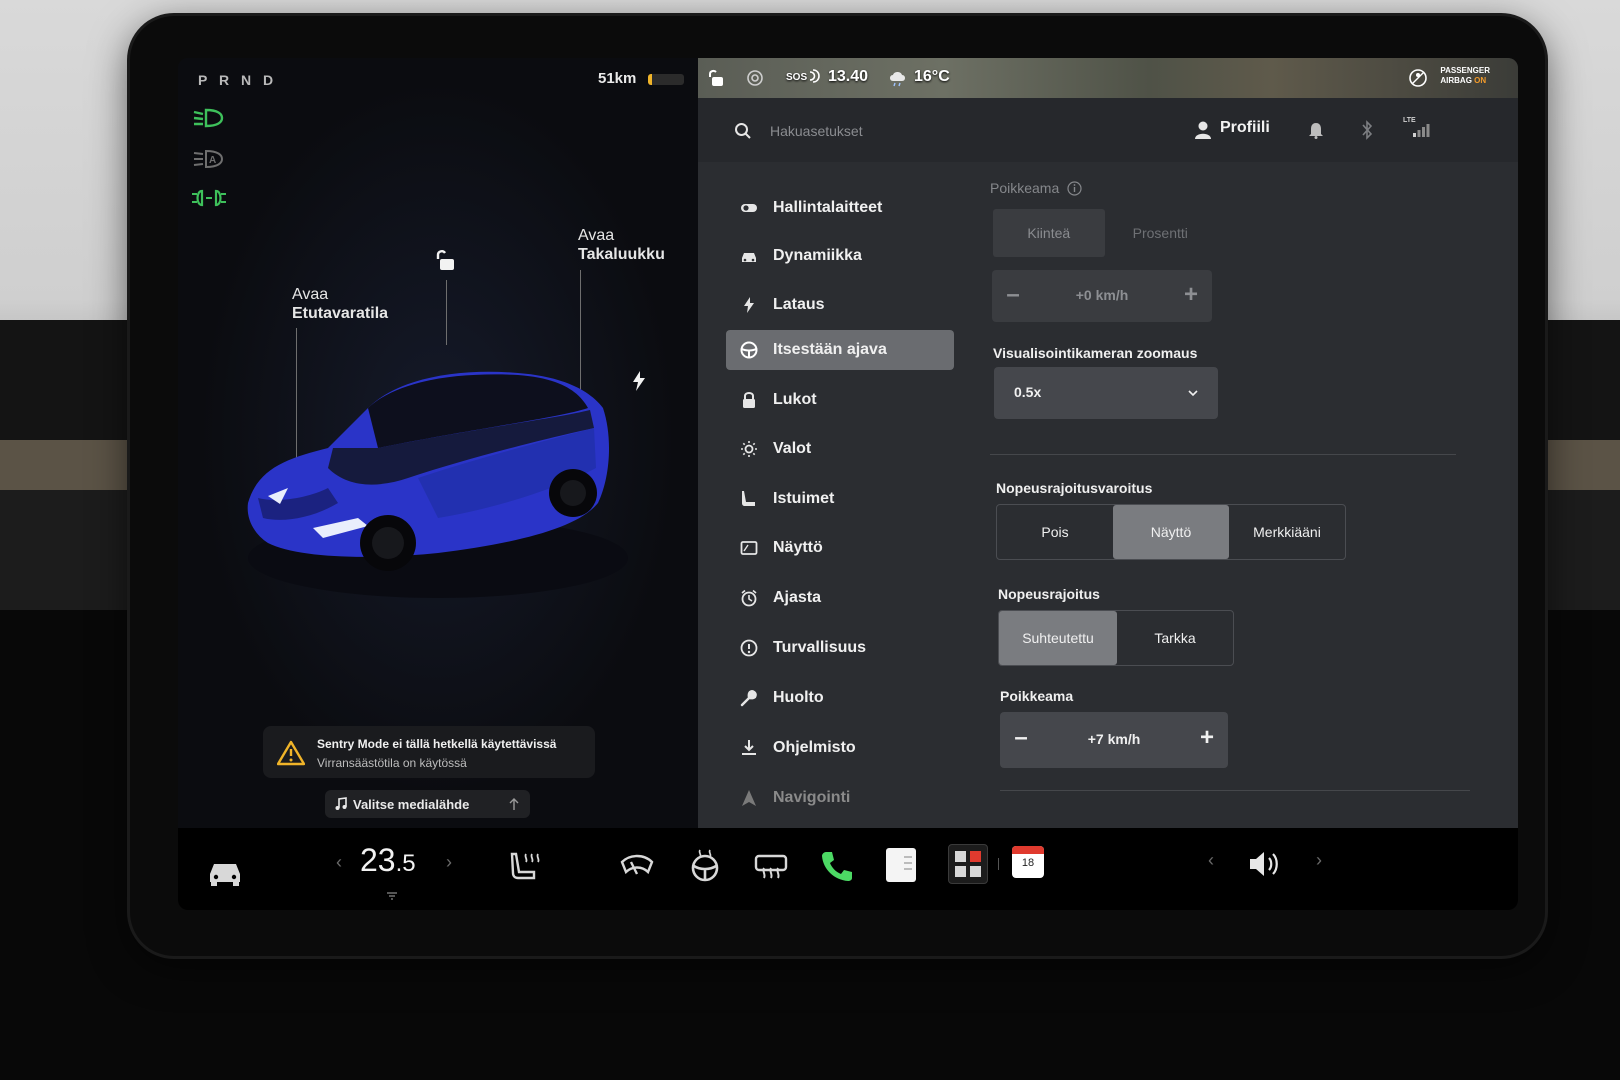  What do you see at coordinates (968, 864) in the screenshot?
I see `app-launcher-icon` at bounding box center [968, 864].